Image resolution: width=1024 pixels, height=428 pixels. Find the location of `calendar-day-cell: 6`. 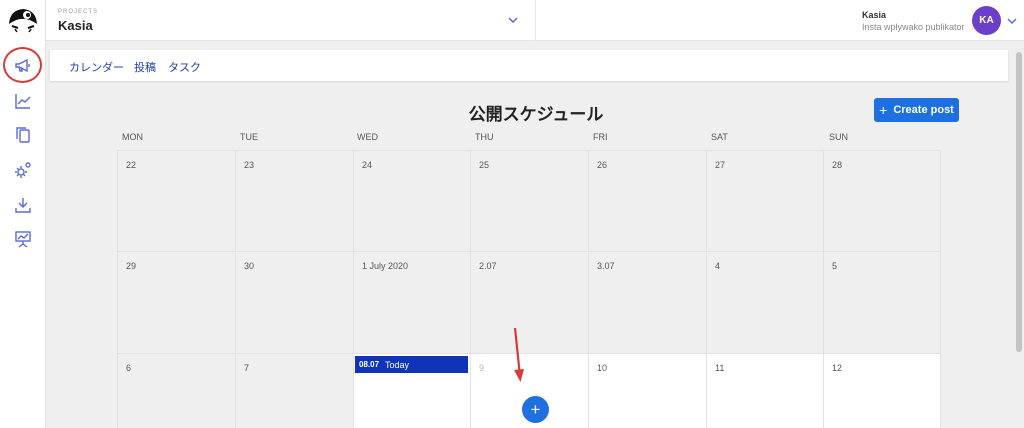

calendar-day-cell: 6 is located at coordinates (177, 391).